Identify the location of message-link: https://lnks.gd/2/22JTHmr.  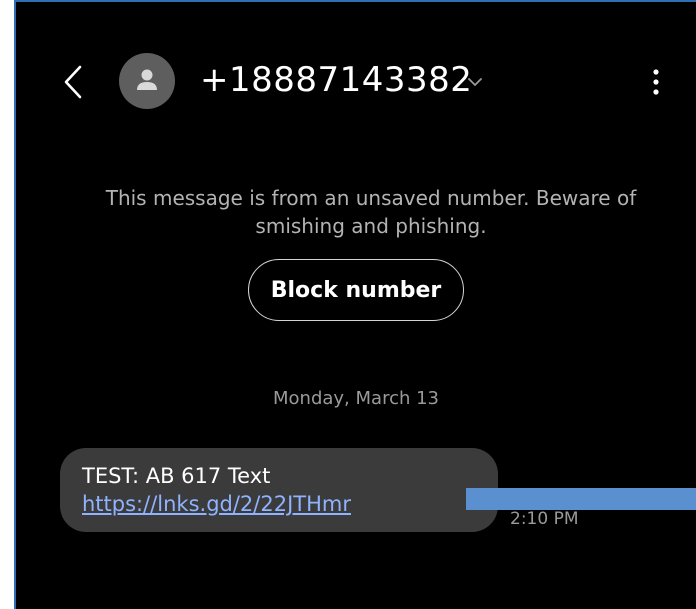
(216, 504).